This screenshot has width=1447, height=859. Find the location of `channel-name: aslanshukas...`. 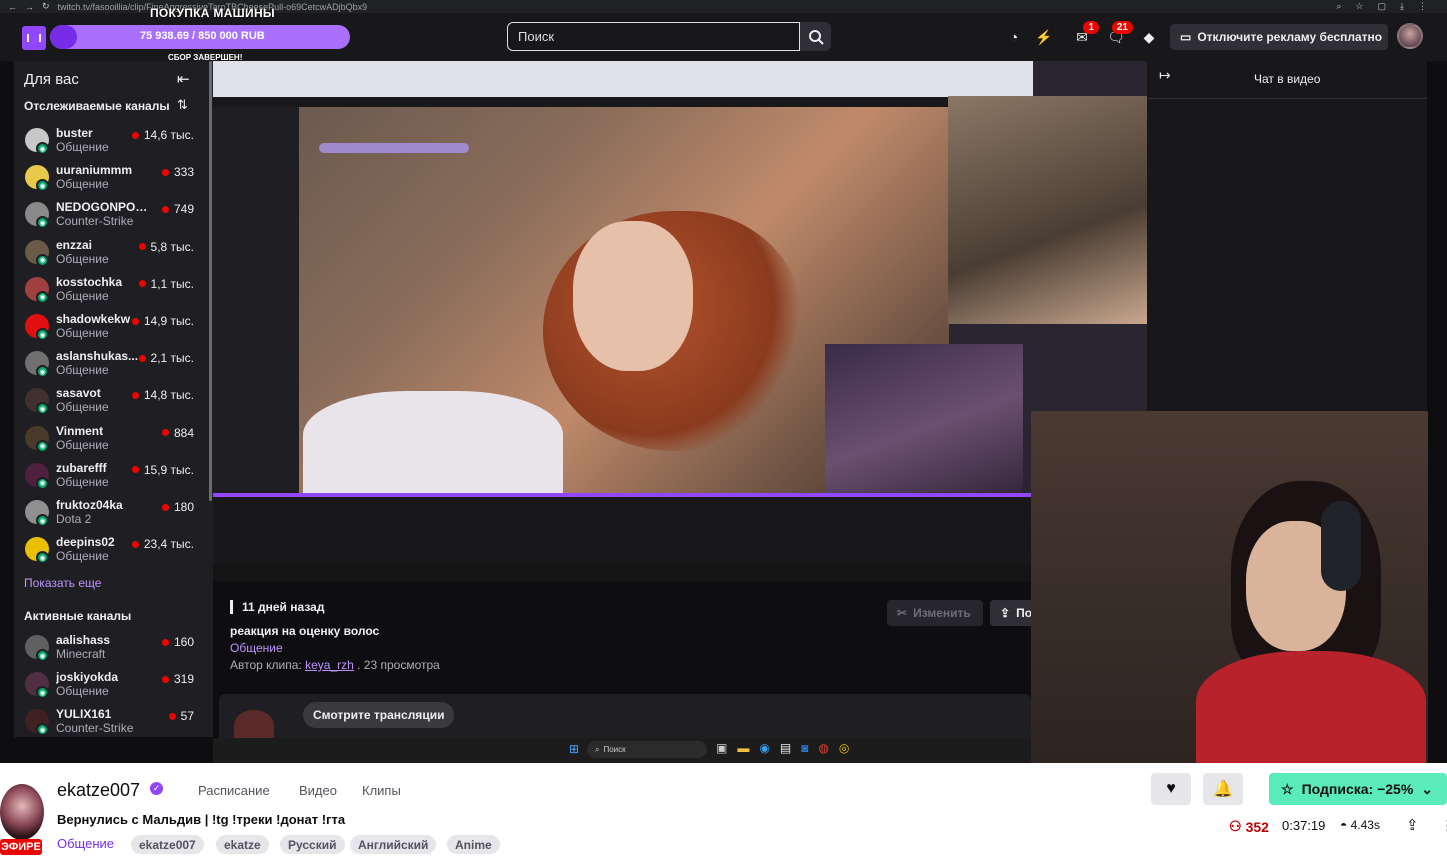

channel-name: aslanshukas... is located at coordinates (97, 356).